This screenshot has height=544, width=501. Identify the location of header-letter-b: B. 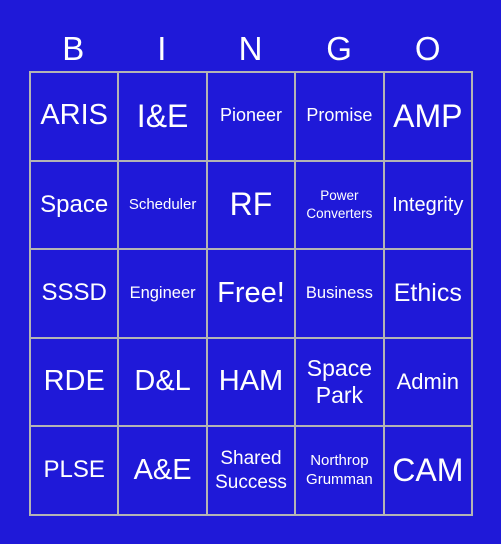
(73, 48).